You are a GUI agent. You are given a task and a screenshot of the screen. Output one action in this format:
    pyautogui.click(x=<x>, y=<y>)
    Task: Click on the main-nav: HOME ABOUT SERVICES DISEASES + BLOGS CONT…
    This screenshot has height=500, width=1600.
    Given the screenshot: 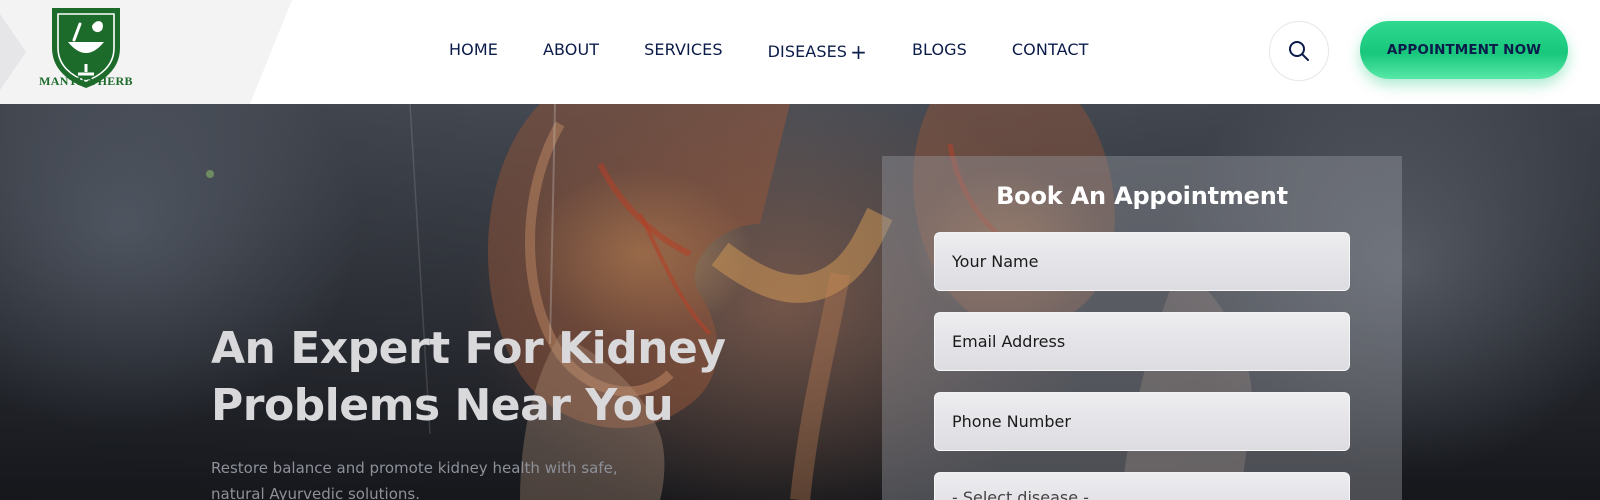 What is the action you would take?
    pyautogui.click(x=791, y=52)
    